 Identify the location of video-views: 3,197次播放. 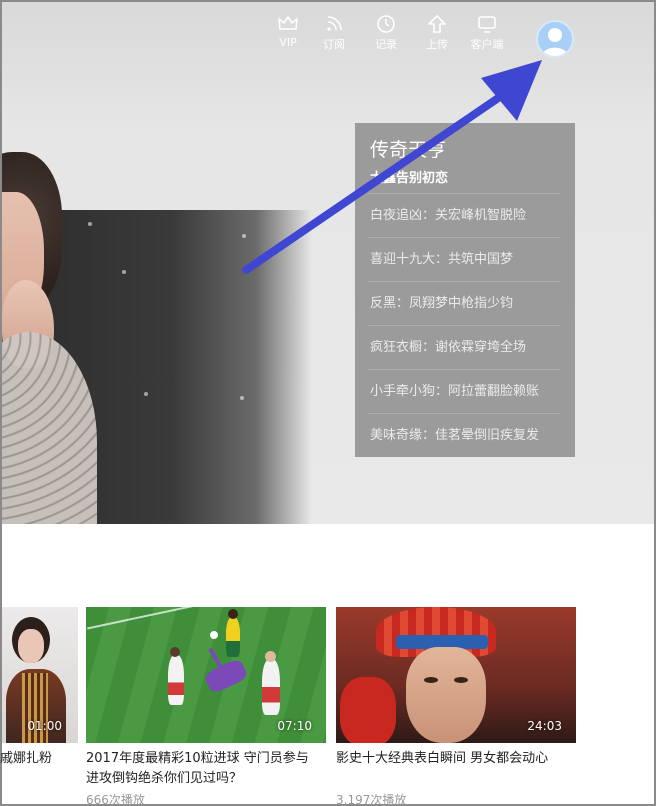
(371, 799).